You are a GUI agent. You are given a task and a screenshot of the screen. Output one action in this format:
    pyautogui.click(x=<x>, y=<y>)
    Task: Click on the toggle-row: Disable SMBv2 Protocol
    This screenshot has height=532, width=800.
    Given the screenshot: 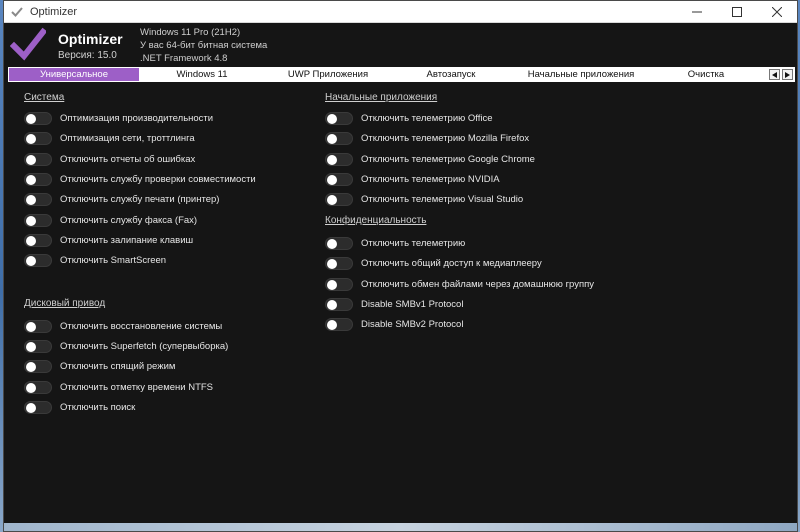 What is the action you would take?
    pyautogui.click(x=394, y=324)
    